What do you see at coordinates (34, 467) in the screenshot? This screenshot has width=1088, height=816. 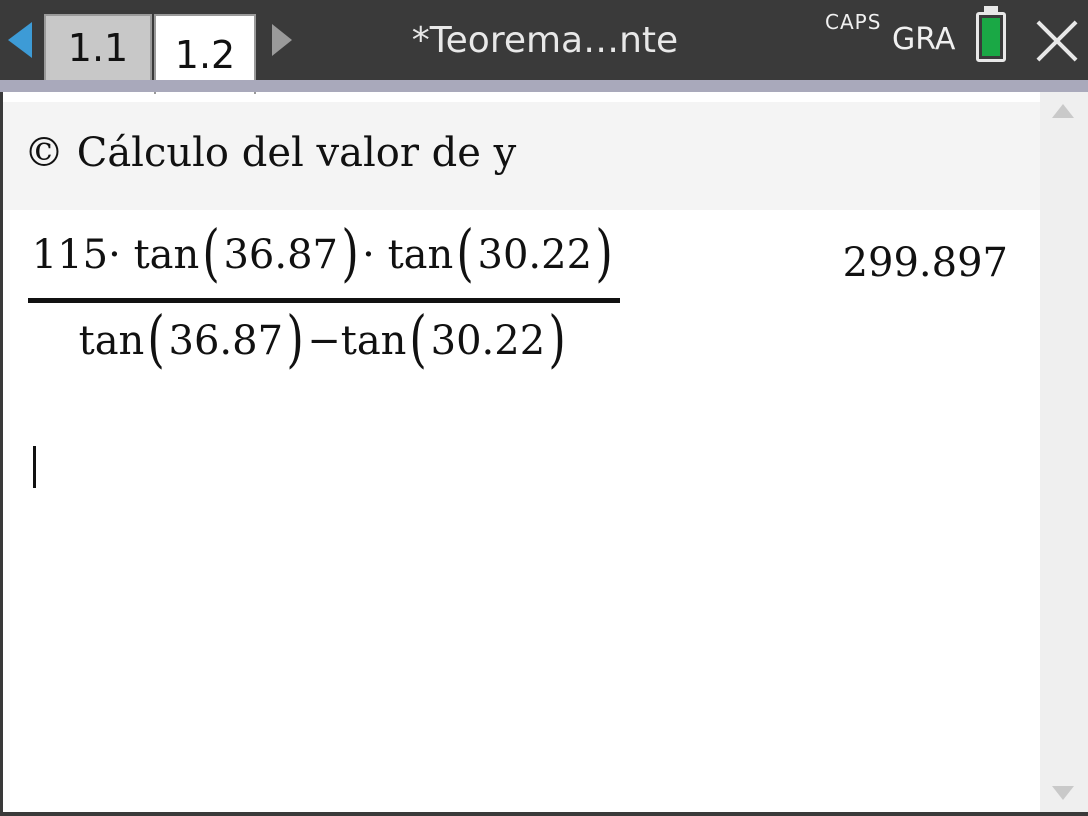 I see `entry-cursor` at bounding box center [34, 467].